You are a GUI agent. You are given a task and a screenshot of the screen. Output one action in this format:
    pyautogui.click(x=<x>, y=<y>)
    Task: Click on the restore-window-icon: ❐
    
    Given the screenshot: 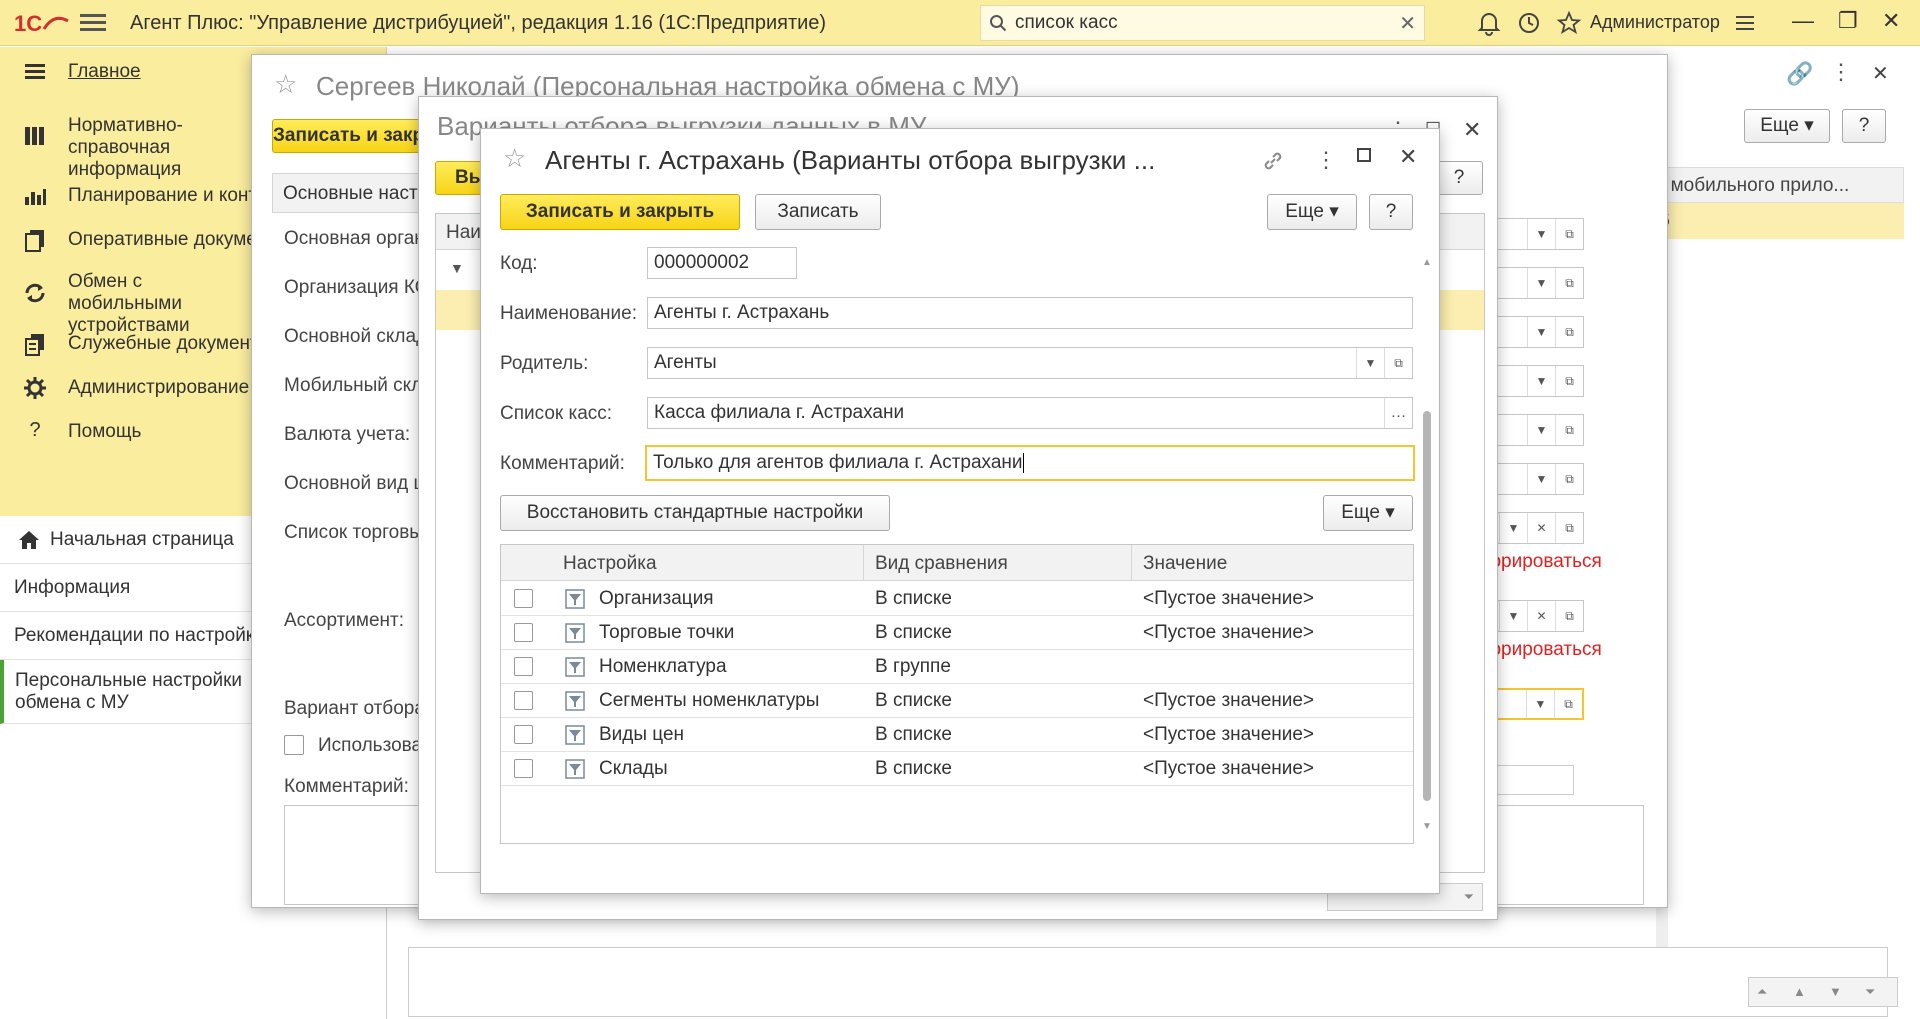 What is the action you would take?
    pyautogui.click(x=1848, y=21)
    